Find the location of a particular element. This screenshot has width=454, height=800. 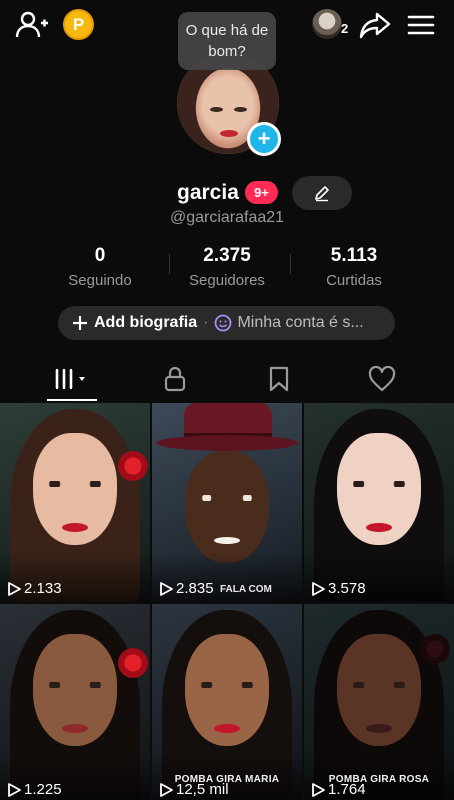

lock-icon is located at coordinates (175, 379).